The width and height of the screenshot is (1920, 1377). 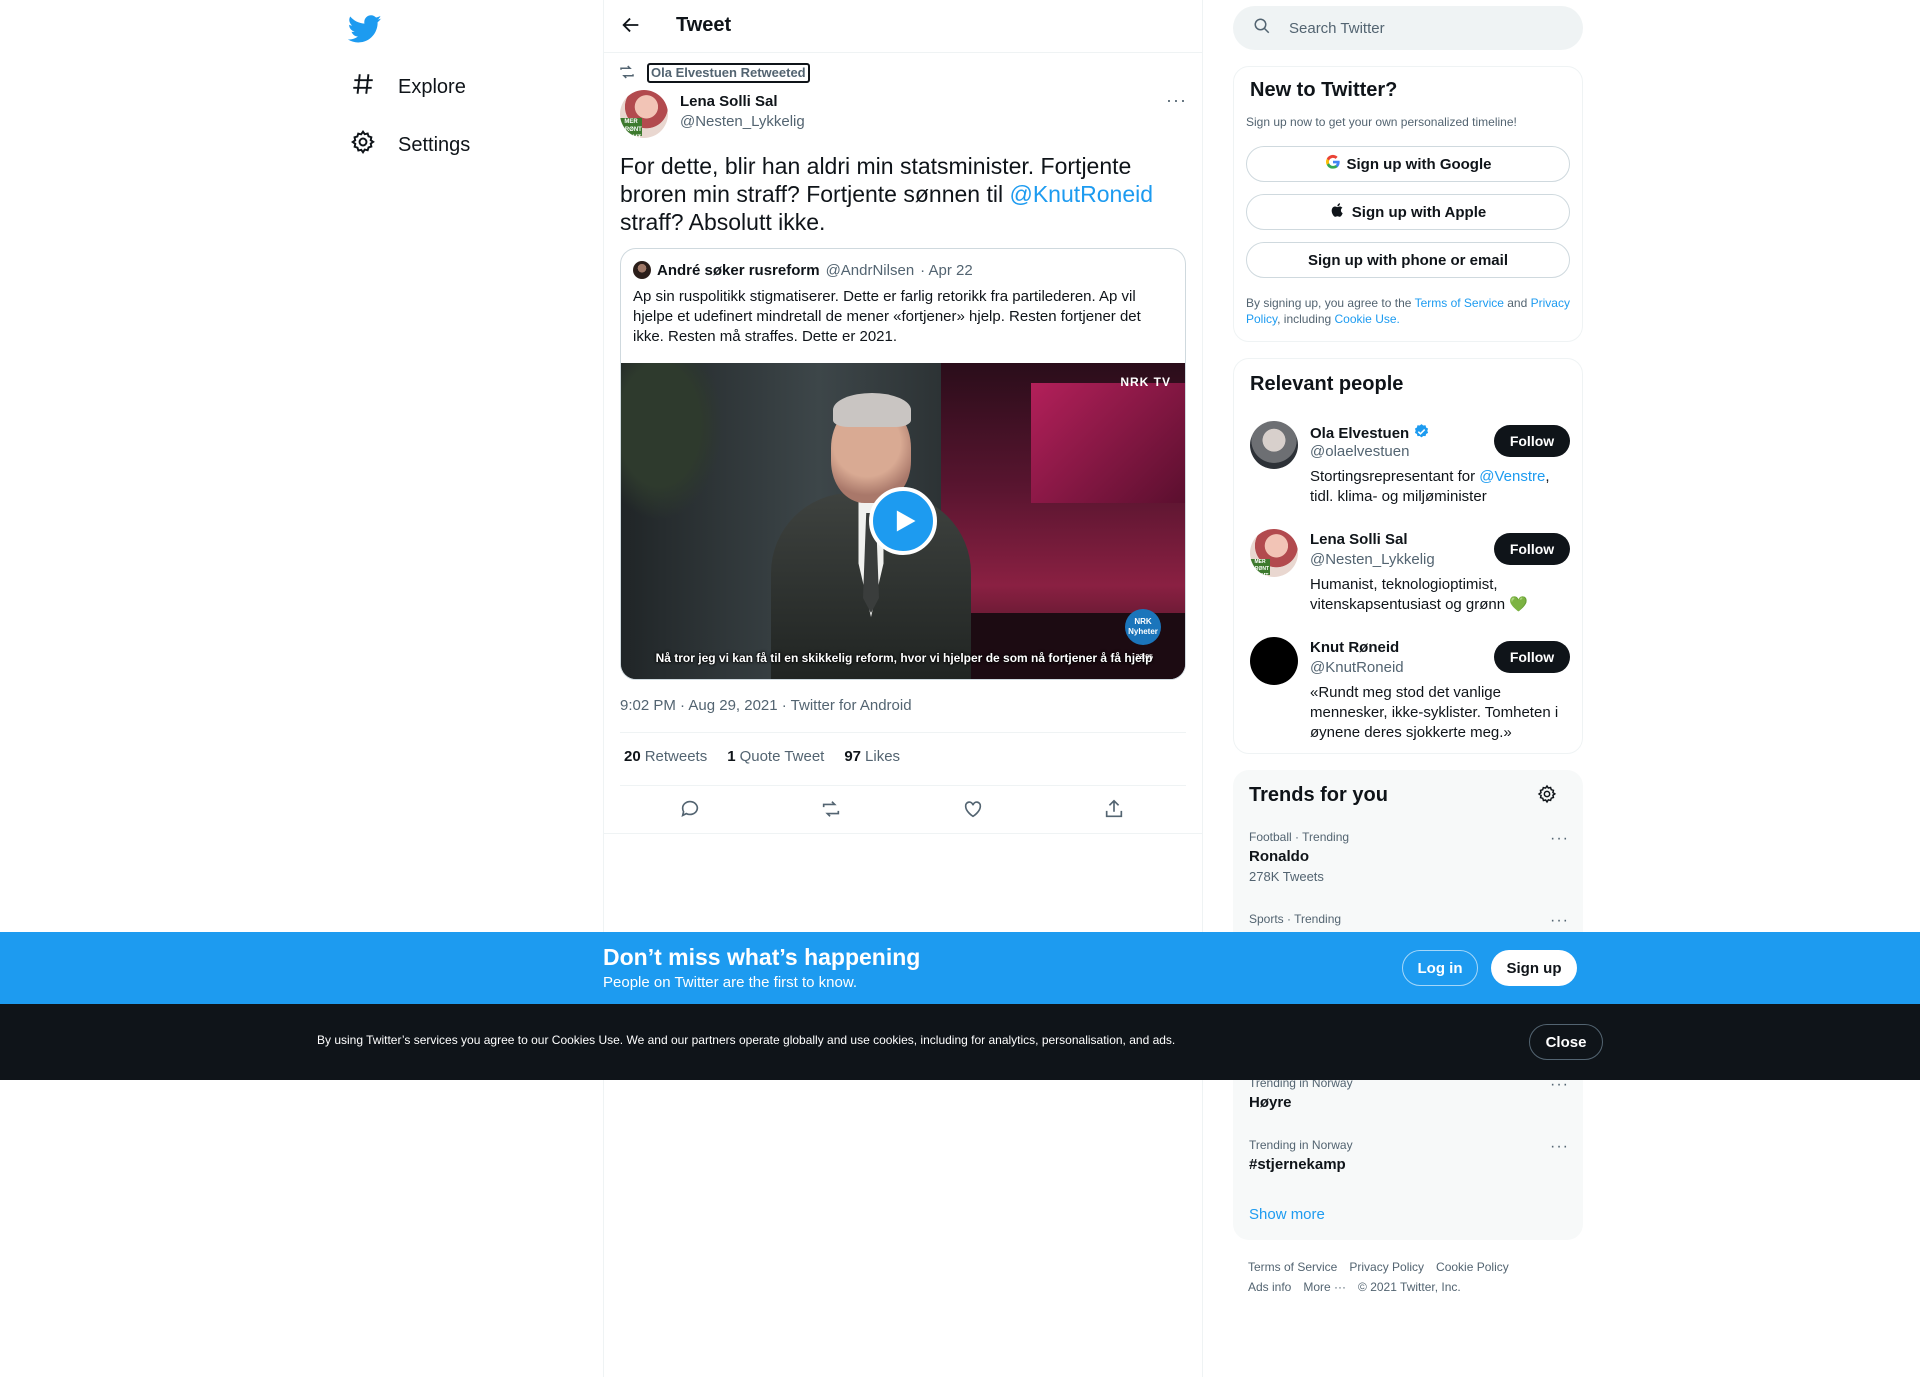 What do you see at coordinates (1409, 1093) in the screenshot?
I see `trend-item: Trending in Norway Høyre ···` at bounding box center [1409, 1093].